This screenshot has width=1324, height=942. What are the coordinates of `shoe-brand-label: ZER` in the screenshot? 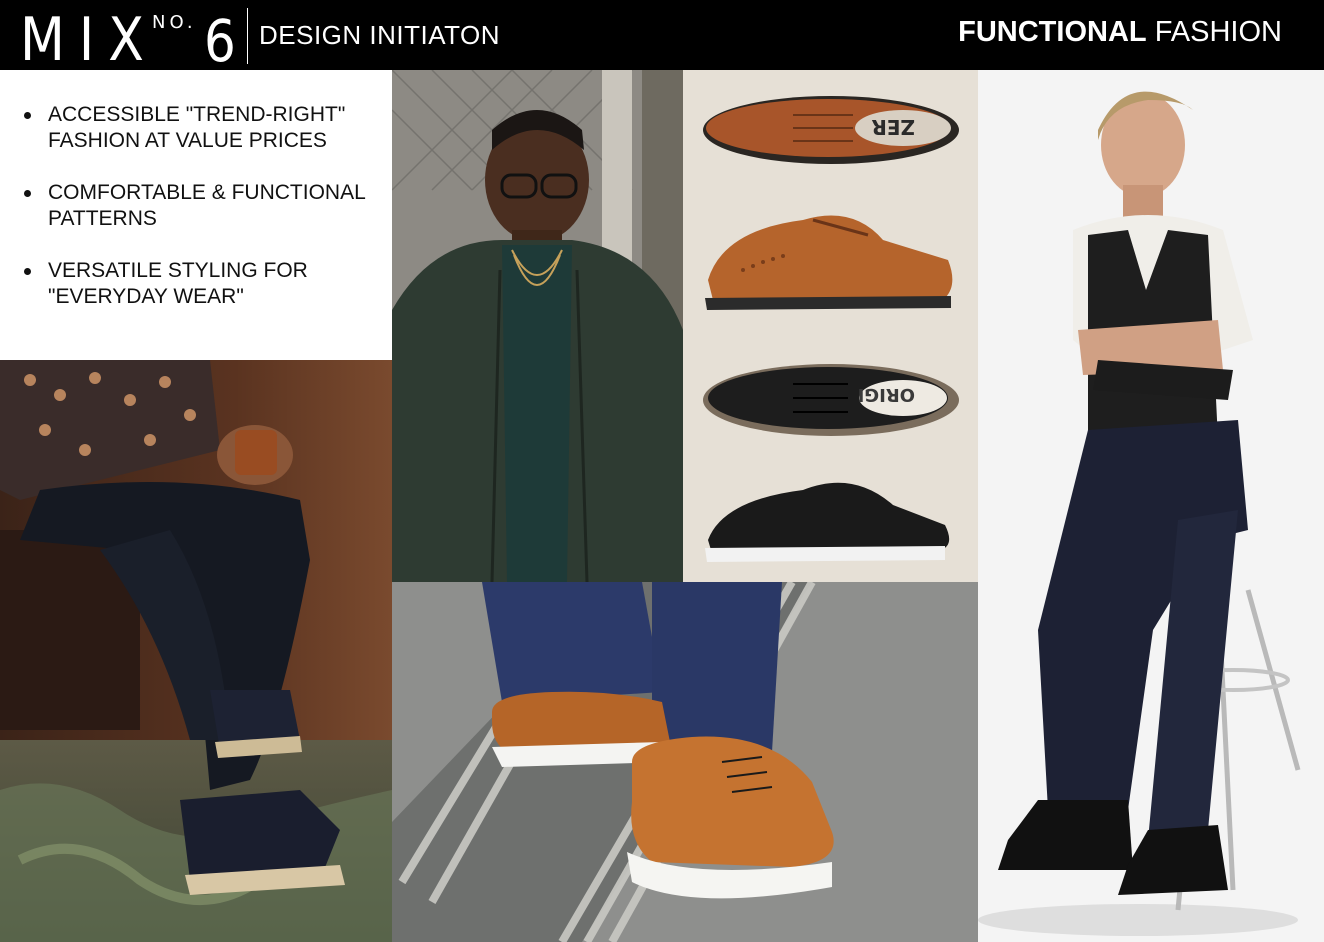 It's located at (893, 127).